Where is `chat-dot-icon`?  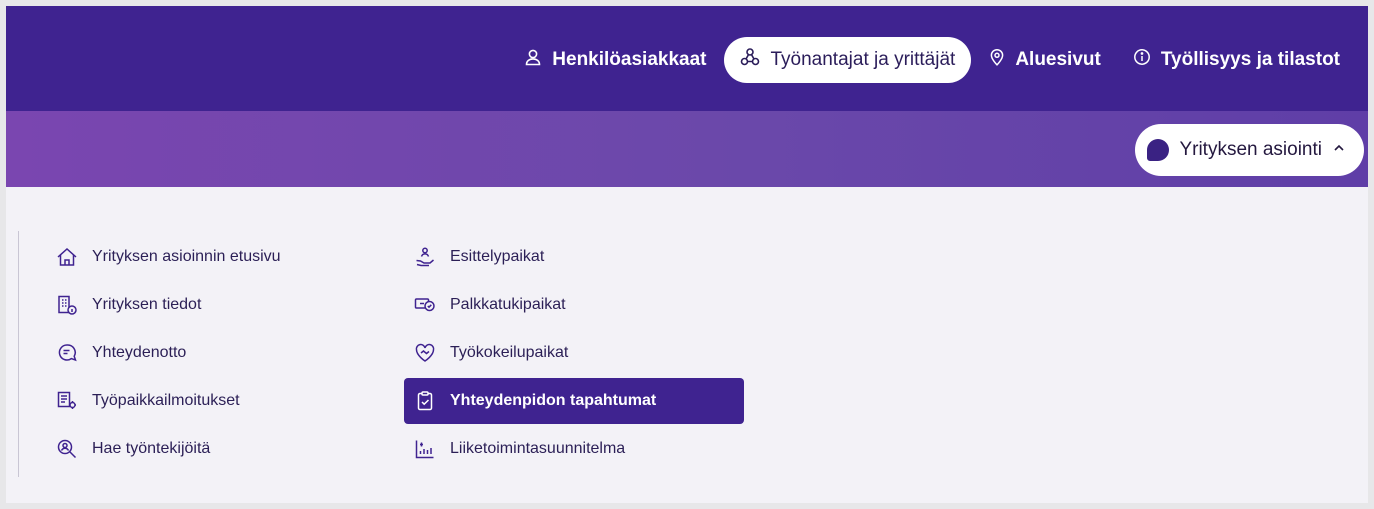 chat-dot-icon is located at coordinates (1158, 150).